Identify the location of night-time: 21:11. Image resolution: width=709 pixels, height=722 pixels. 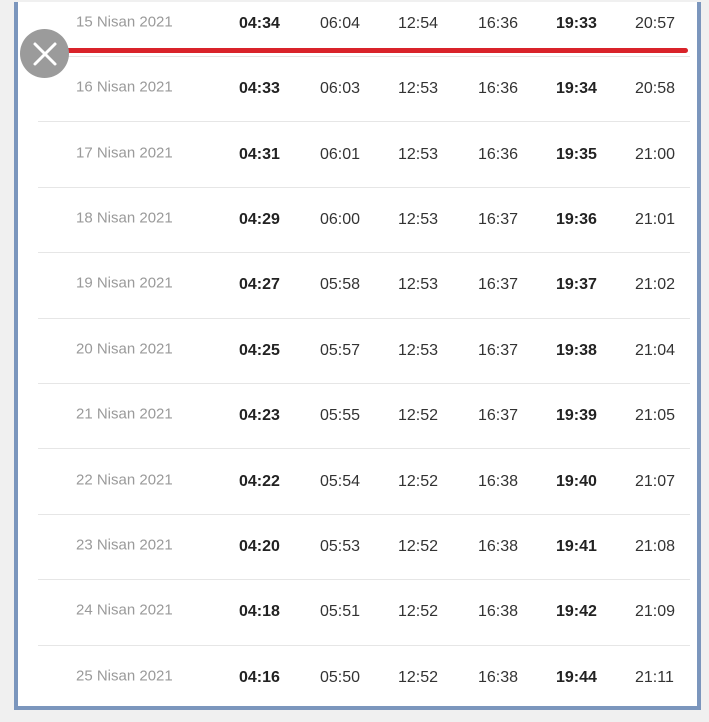
(654, 678).